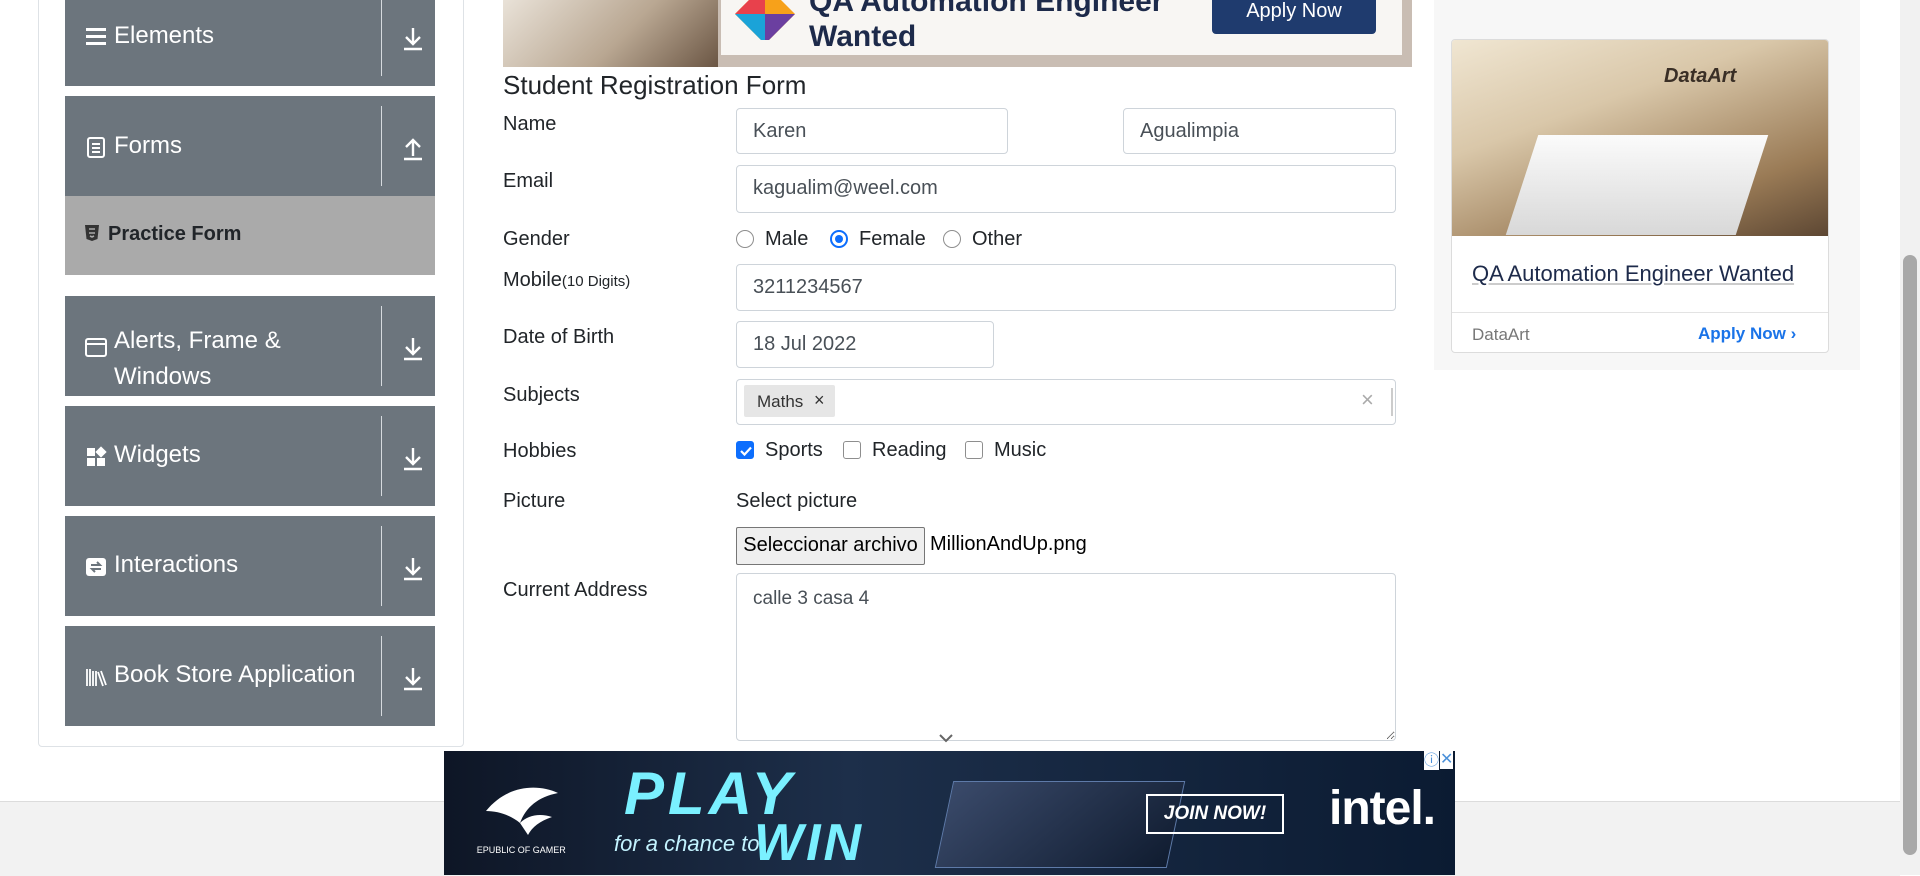 The image size is (1920, 876). What do you see at coordinates (997, 239) in the screenshot?
I see `radio-label: Other` at bounding box center [997, 239].